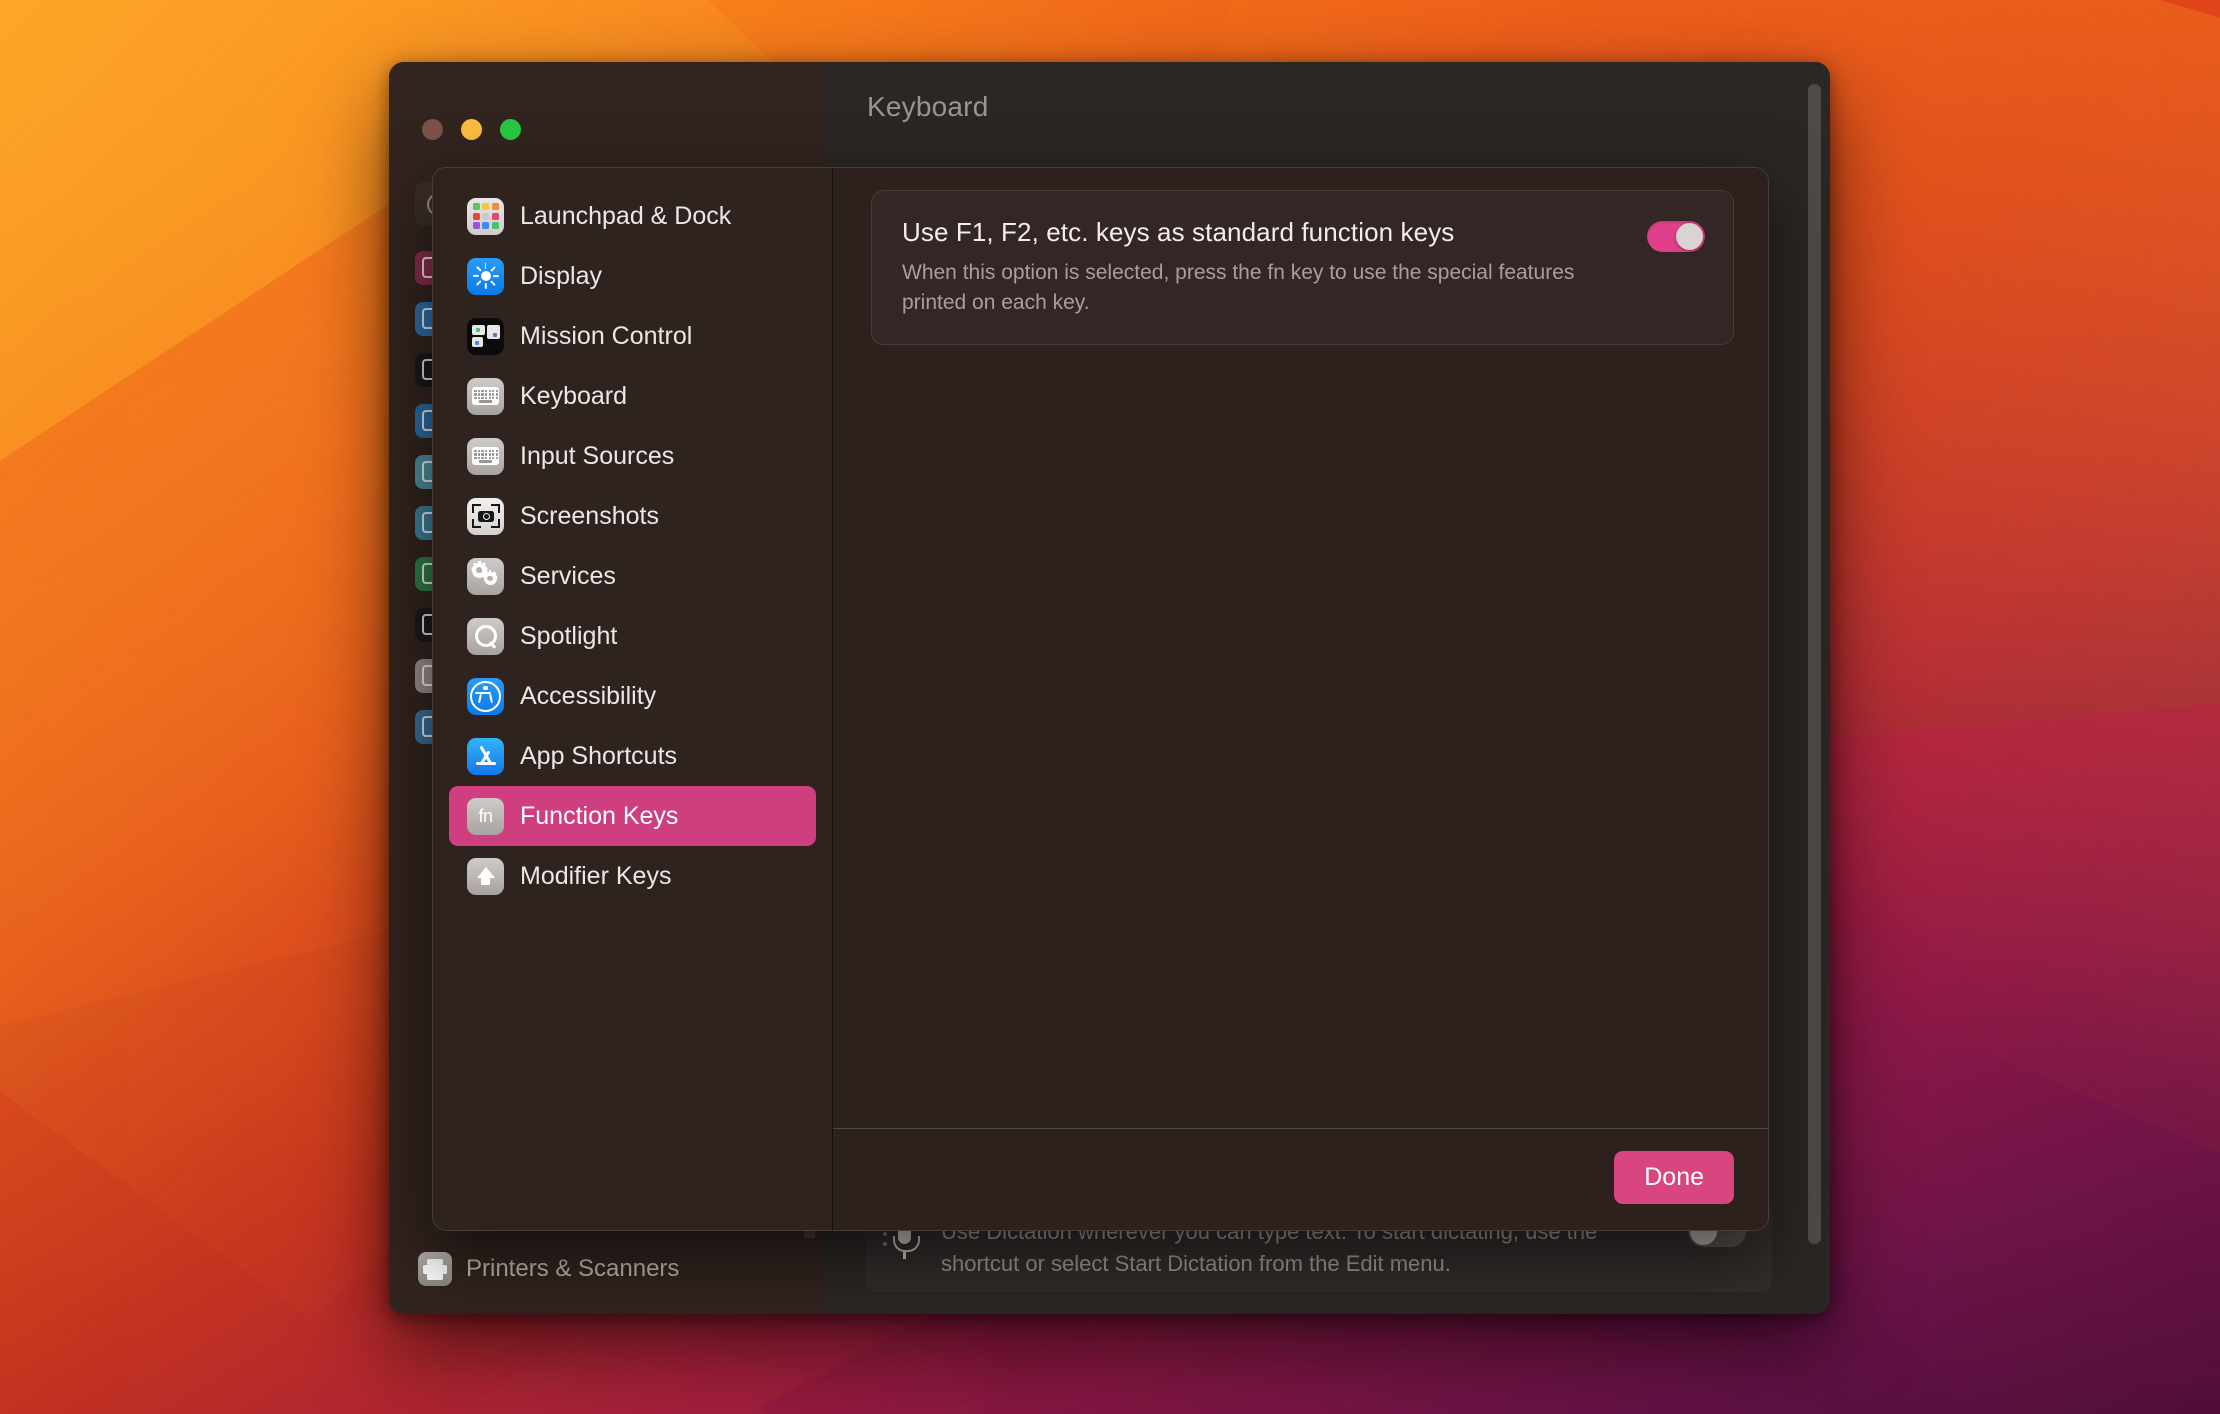 Image resolution: width=2220 pixels, height=1414 pixels. I want to click on screenshots-icon, so click(485, 516).